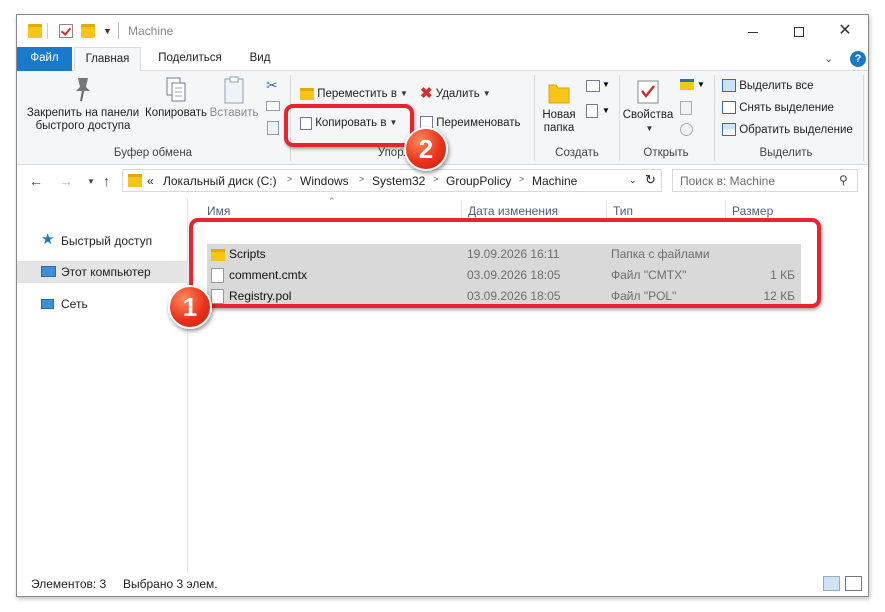  I want to click on items-count: Элементов: 3, so click(69, 584).